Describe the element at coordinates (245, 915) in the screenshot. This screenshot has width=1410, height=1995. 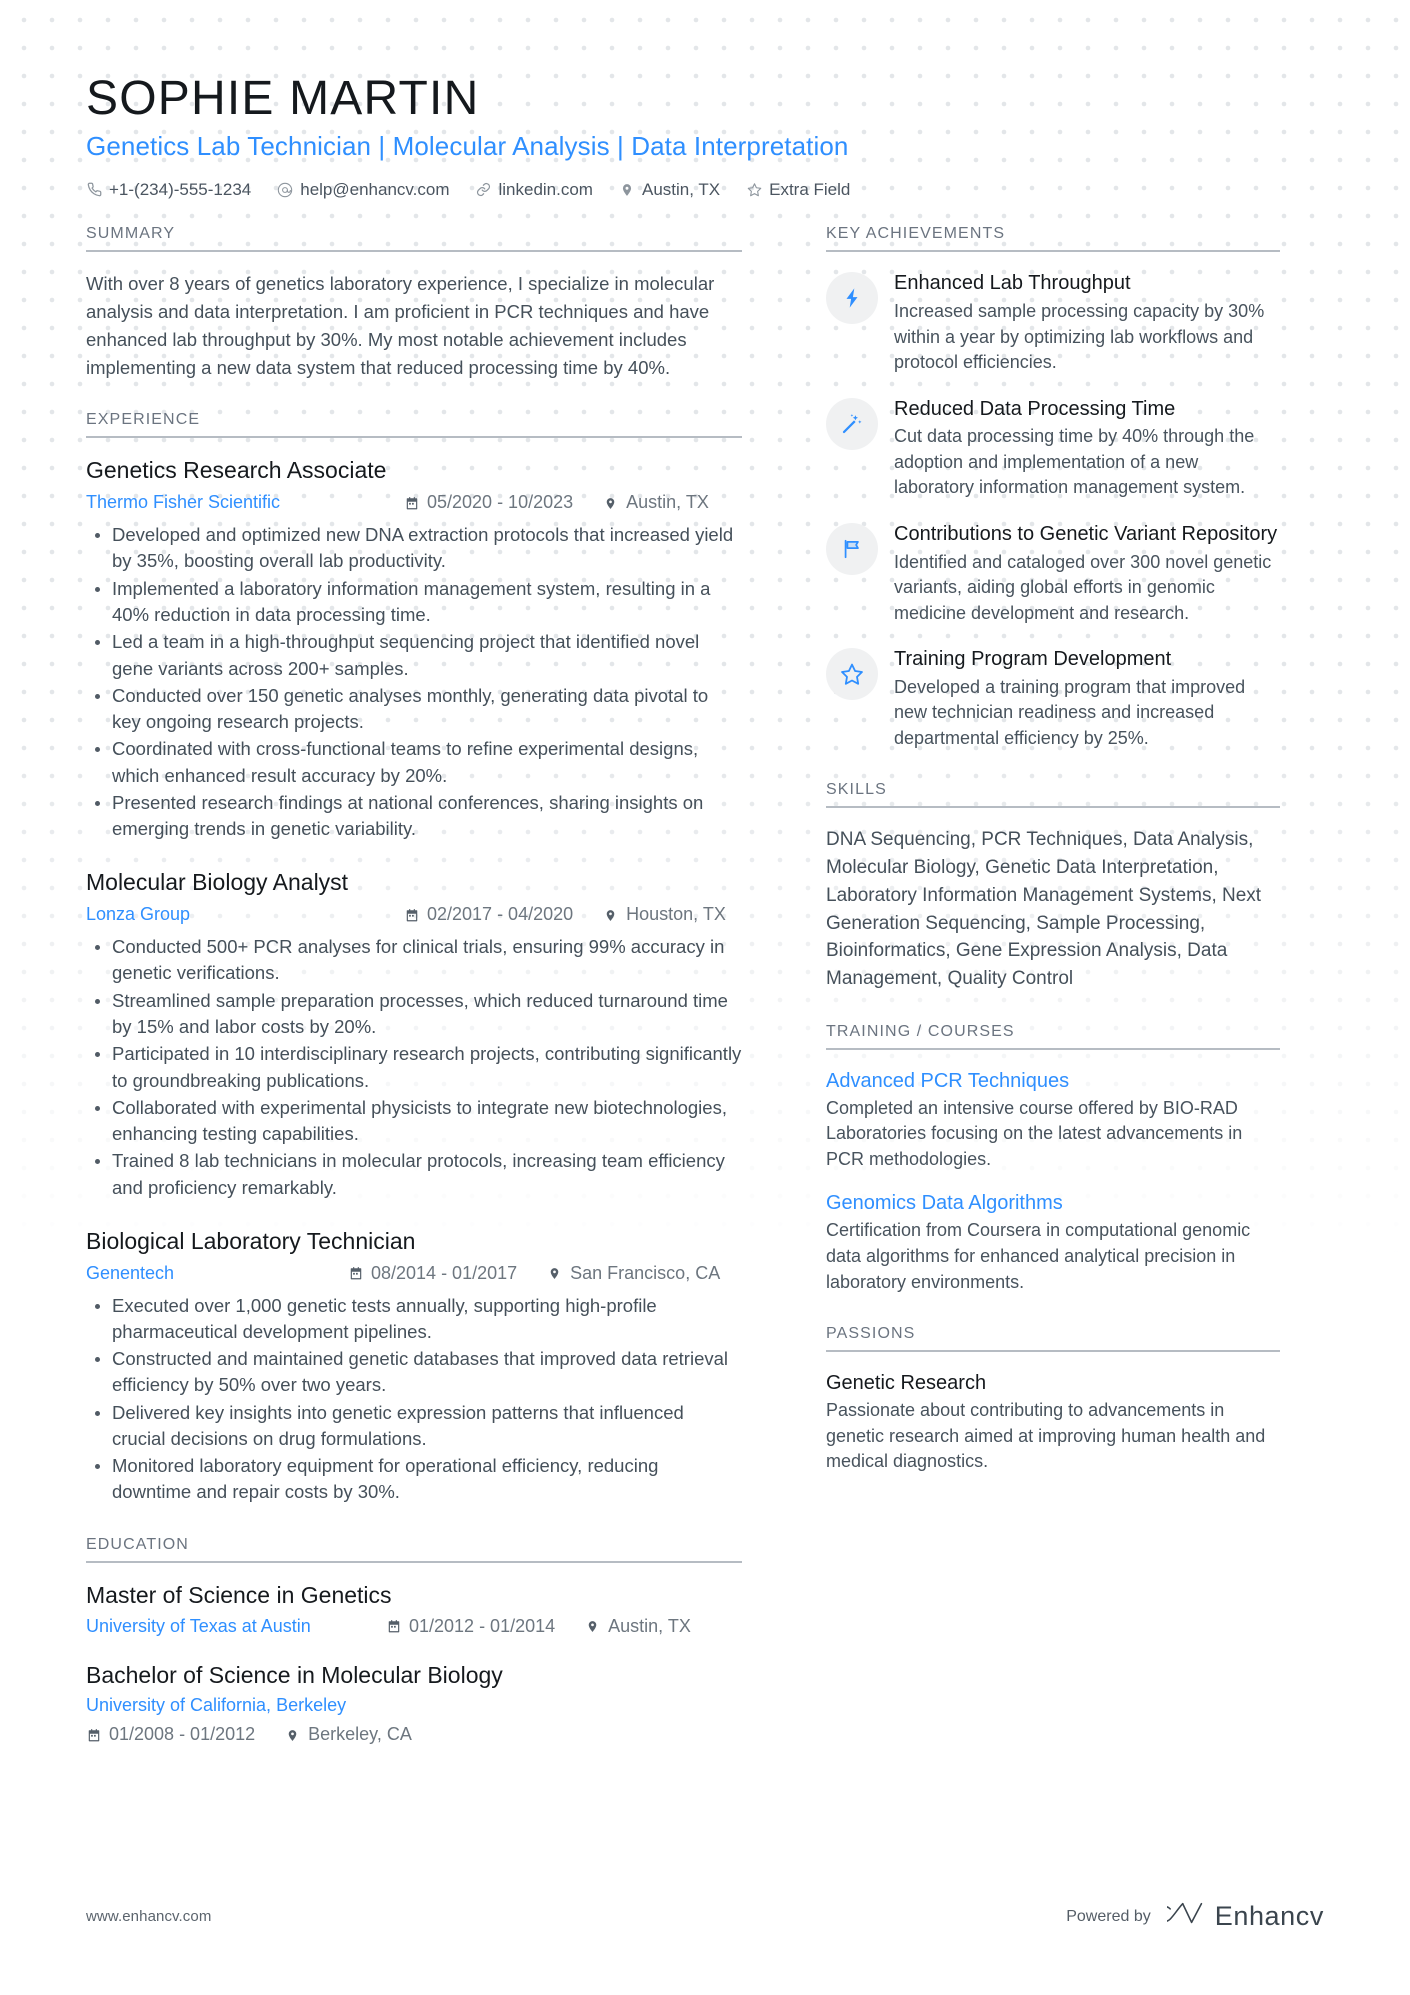
I see `job-company: Lonza Group` at that location.